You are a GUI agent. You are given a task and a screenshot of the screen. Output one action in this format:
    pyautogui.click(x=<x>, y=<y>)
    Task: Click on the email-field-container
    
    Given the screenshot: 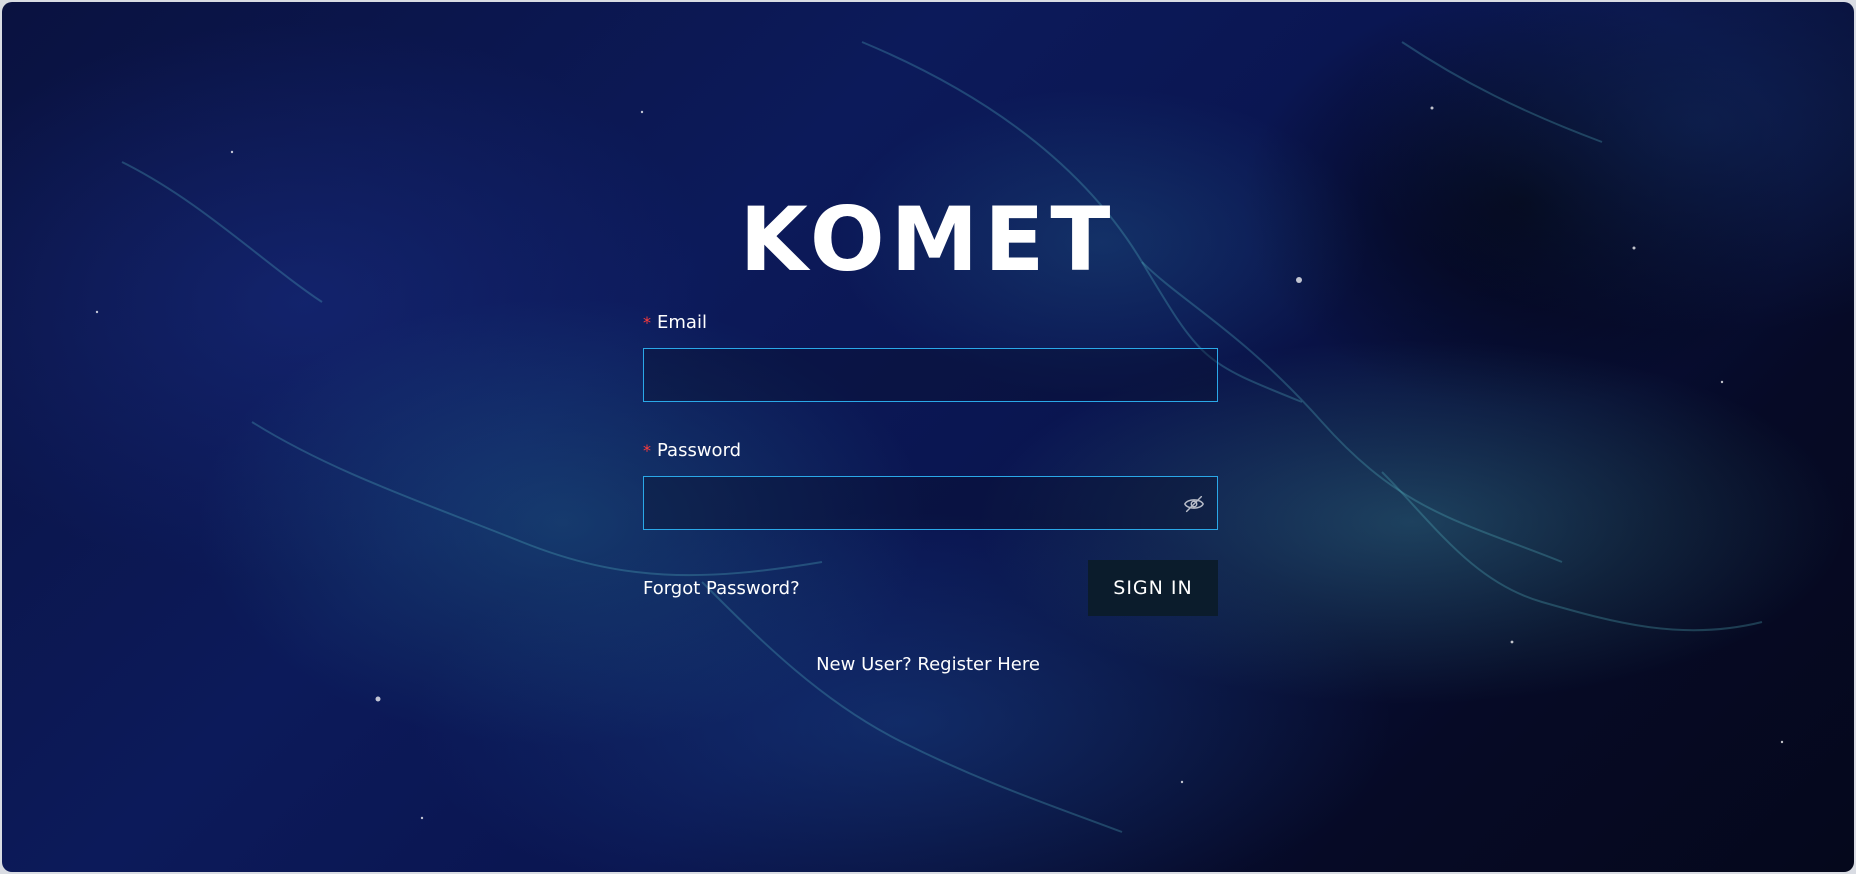 What is the action you would take?
    pyautogui.click(x=930, y=375)
    